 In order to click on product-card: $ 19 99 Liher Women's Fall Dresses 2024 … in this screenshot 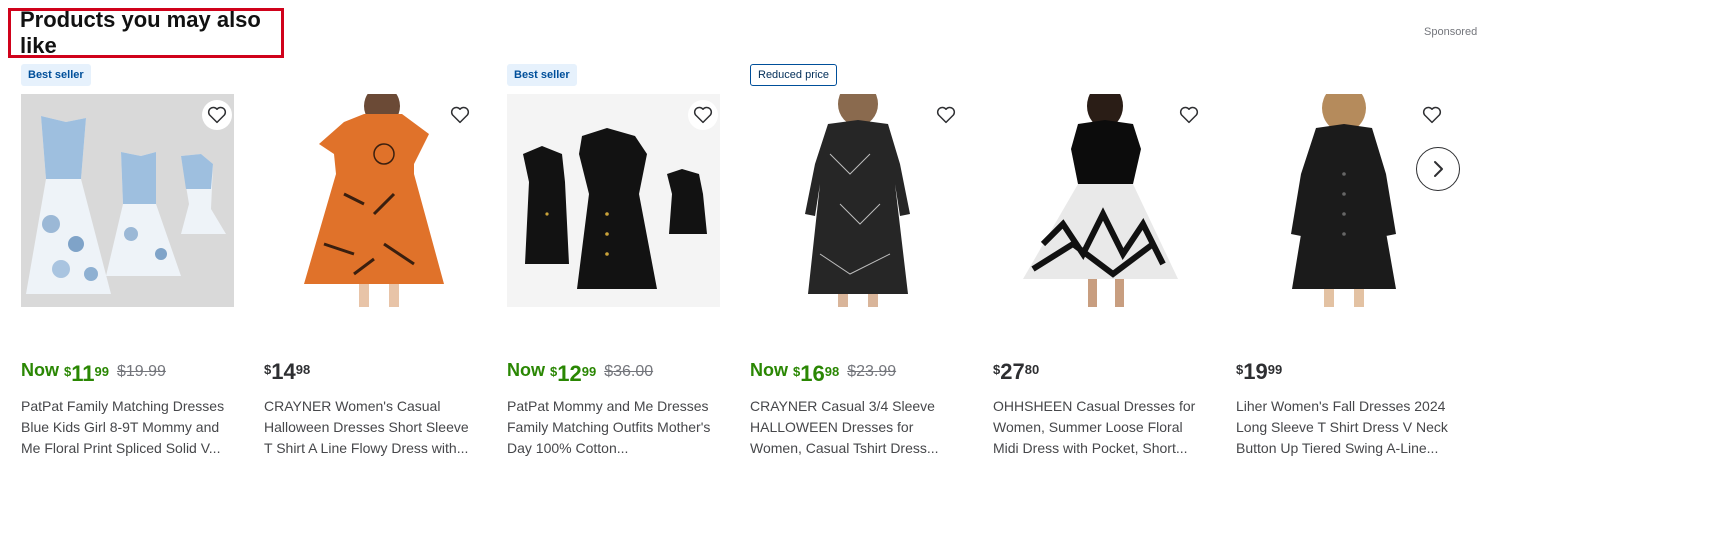, I will do `click(1343, 284)`.